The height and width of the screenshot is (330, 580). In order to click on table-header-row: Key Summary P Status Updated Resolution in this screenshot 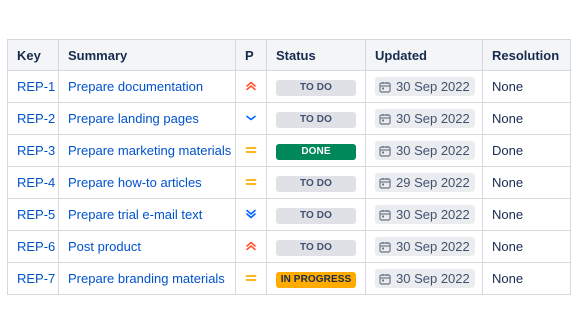, I will do `click(289, 55)`.